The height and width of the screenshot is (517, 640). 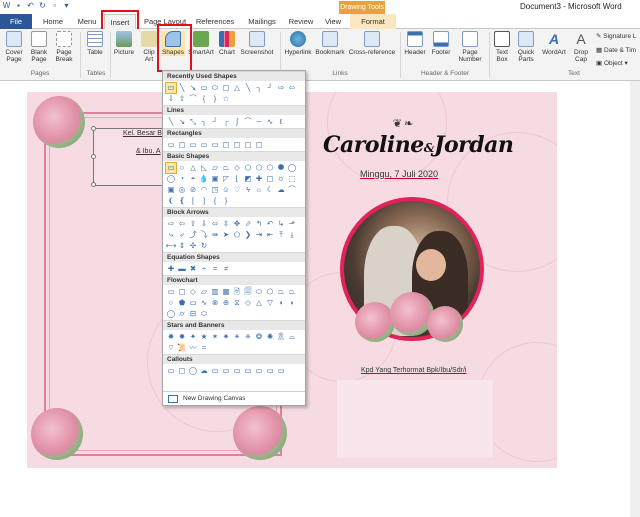 I want to click on card-icon: ▭, so click(x=193, y=303).